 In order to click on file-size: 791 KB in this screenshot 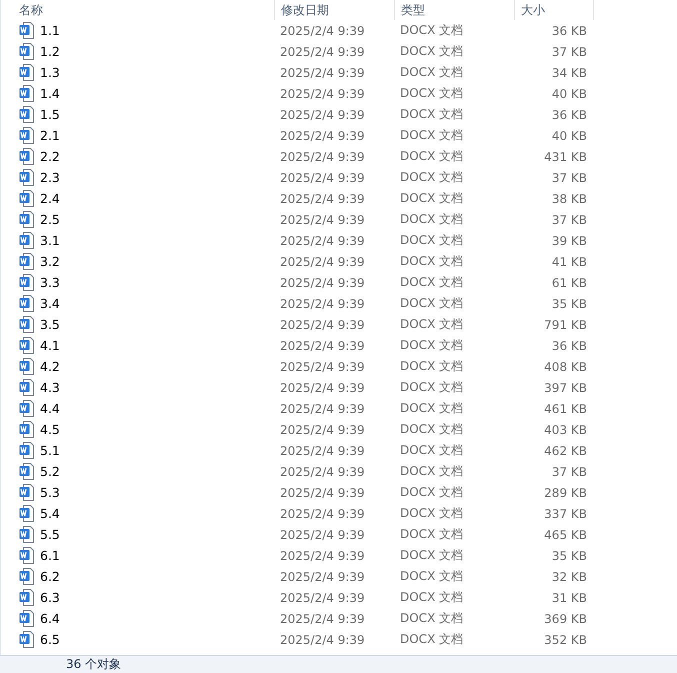, I will do `click(565, 325)`.